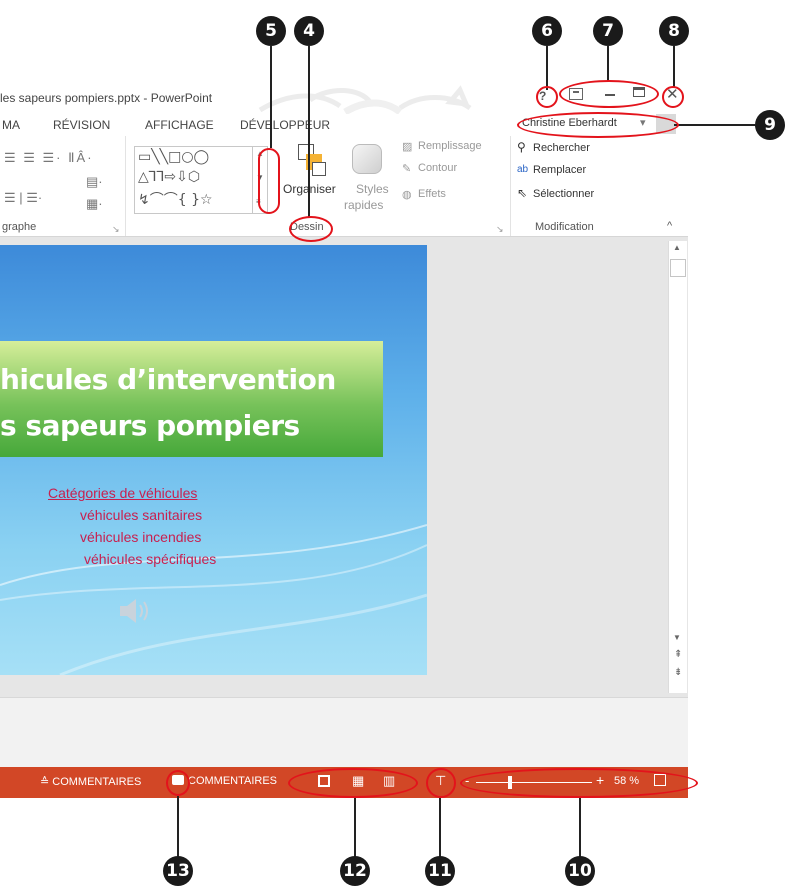  I want to click on shape-fill-button: Remplissage, so click(450, 146).